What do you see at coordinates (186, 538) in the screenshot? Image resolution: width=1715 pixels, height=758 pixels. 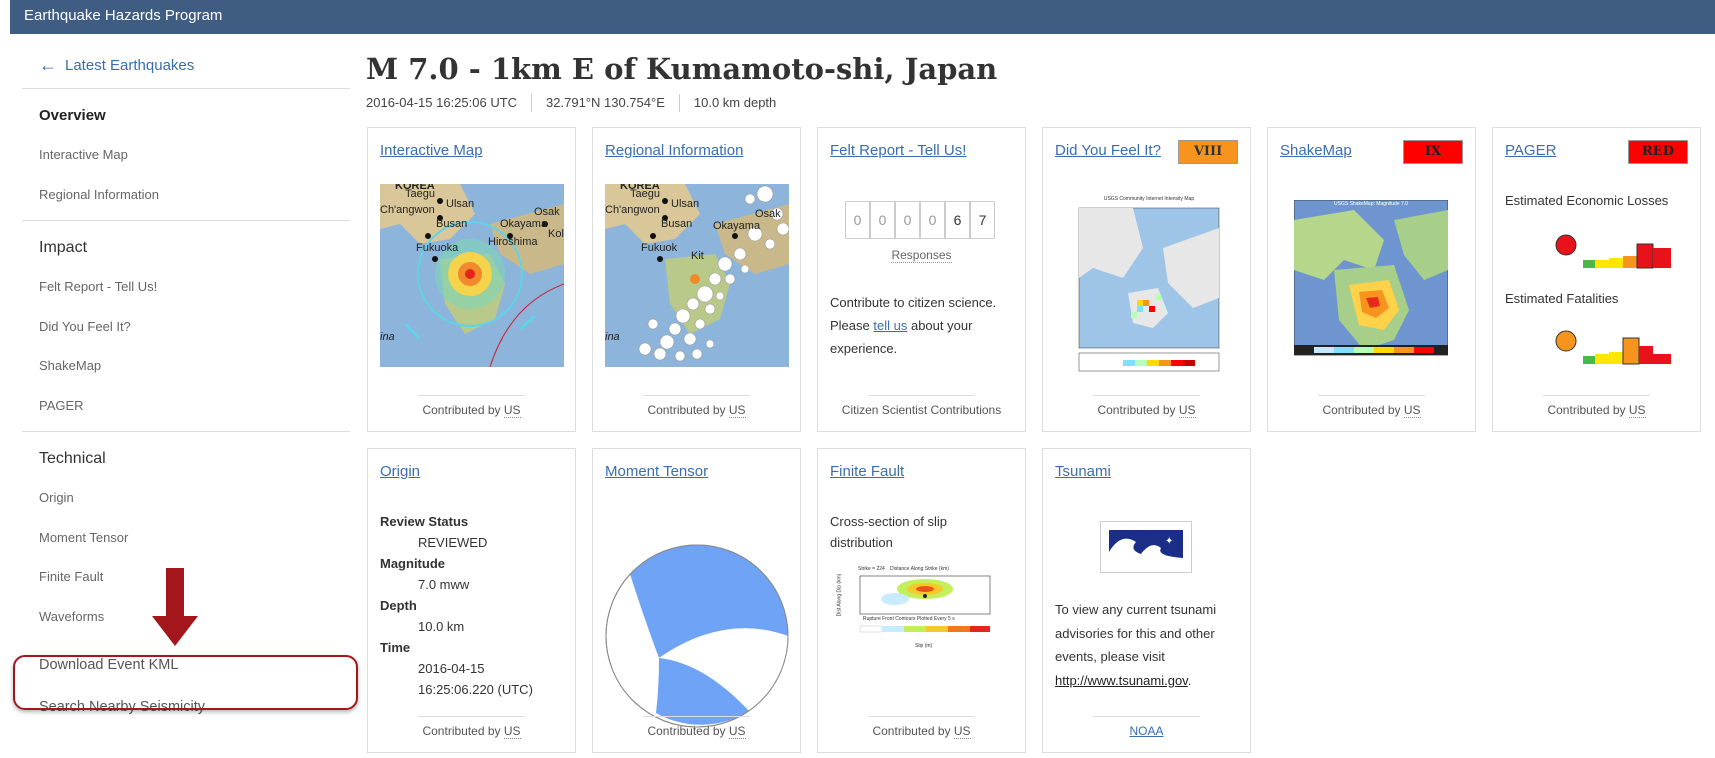 I see `nav-moment-tensor: Moment Tensor` at bounding box center [186, 538].